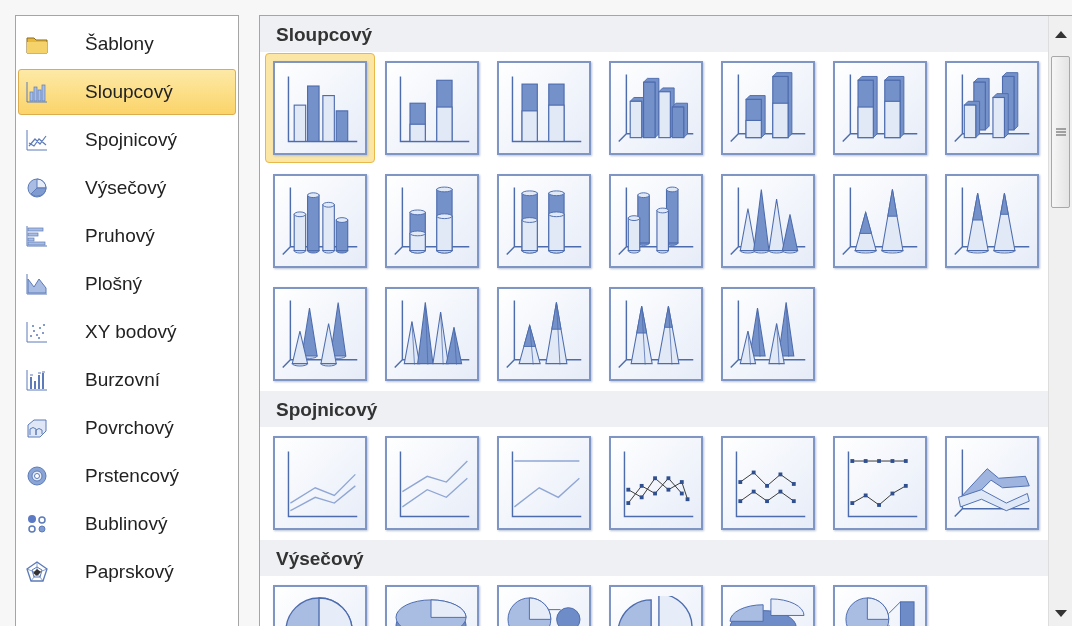  I want to click on section-header: Sloupcový, so click(654, 34).